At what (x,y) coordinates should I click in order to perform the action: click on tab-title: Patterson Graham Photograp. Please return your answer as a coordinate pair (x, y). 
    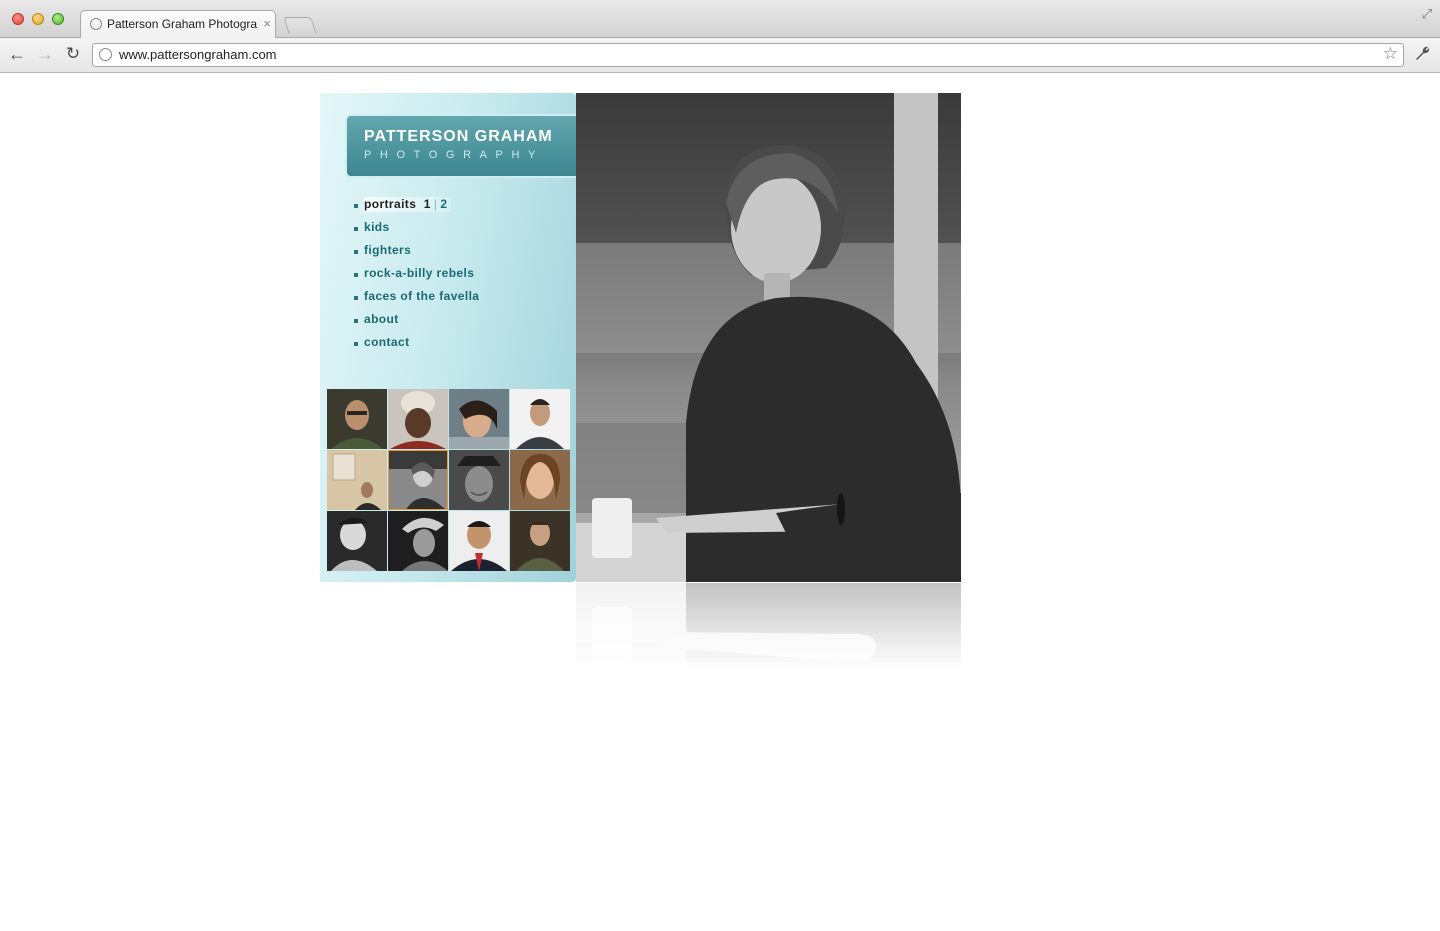
    Looking at the image, I should click on (182, 24).